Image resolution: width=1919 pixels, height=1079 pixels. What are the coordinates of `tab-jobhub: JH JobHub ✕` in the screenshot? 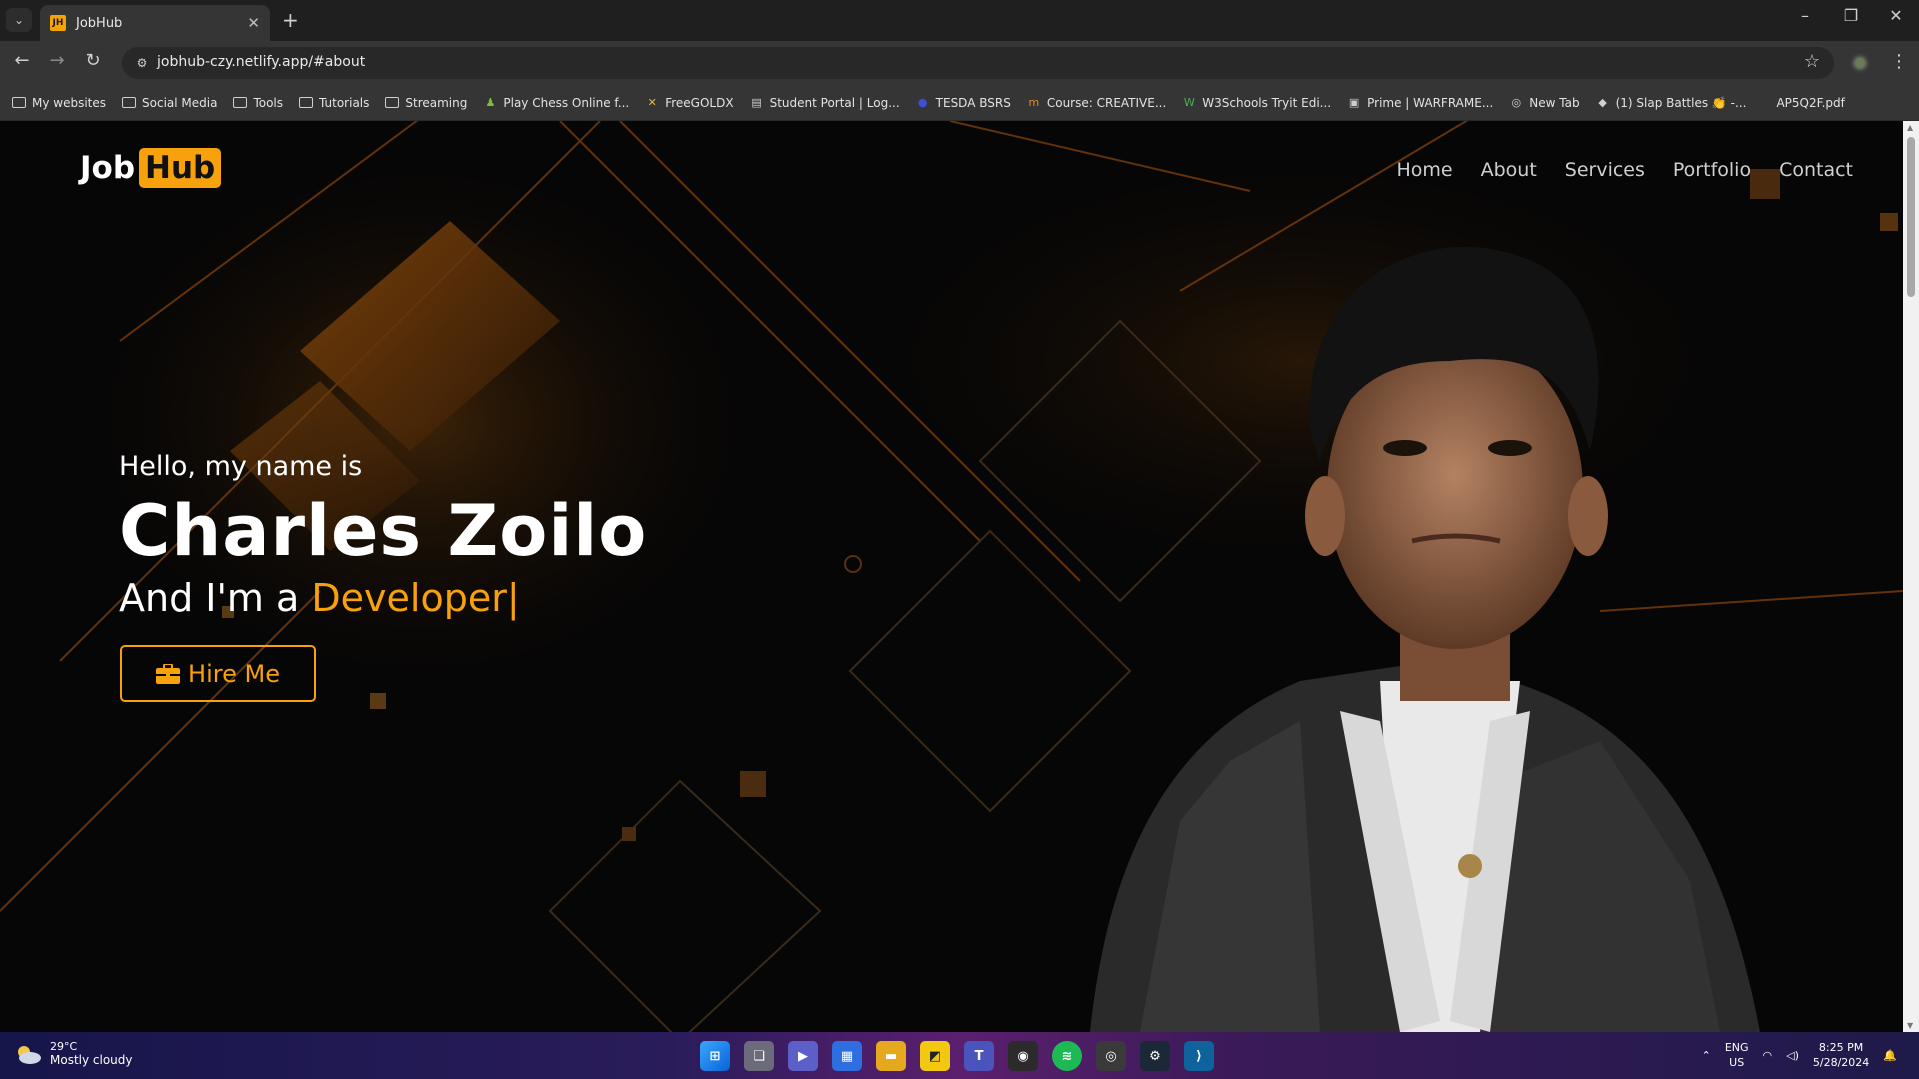 It's located at (155, 23).